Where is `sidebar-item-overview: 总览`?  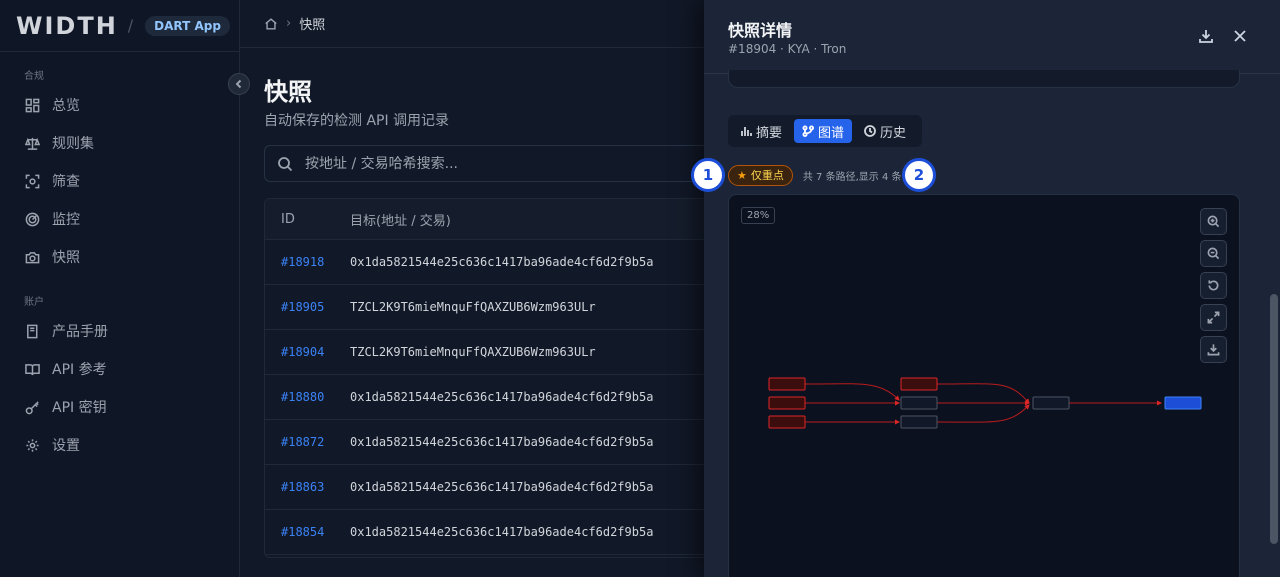 sidebar-item-overview: 总览 is located at coordinates (119, 105).